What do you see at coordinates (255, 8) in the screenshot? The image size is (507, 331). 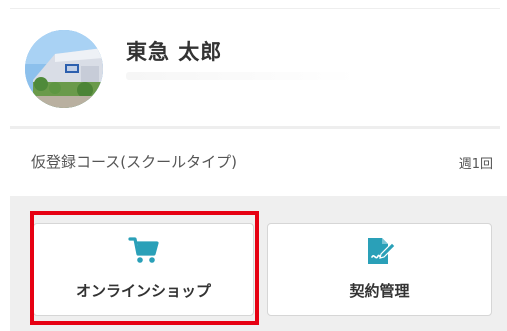 I see `top-divider` at bounding box center [255, 8].